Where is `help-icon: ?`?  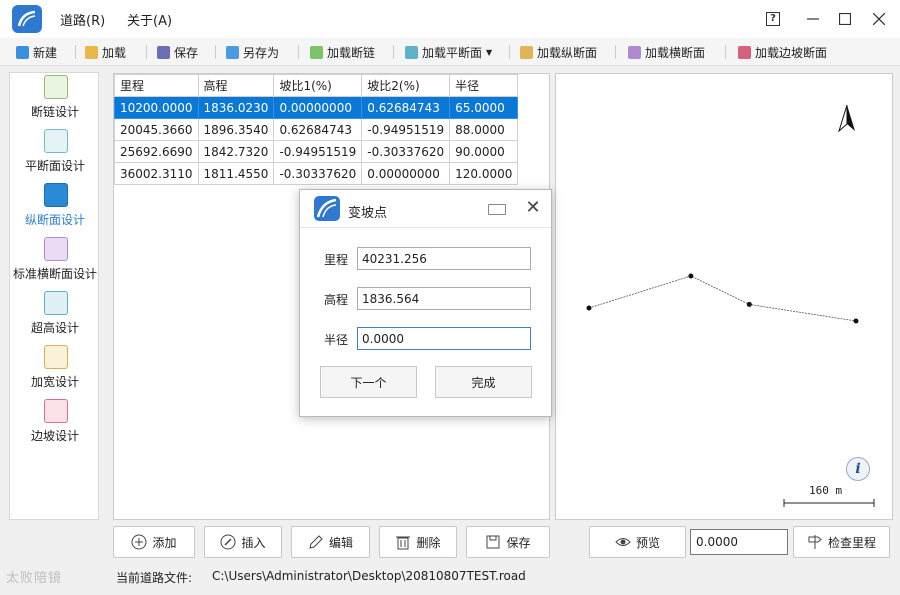 help-icon: ? is located at coordinates (773, 19).